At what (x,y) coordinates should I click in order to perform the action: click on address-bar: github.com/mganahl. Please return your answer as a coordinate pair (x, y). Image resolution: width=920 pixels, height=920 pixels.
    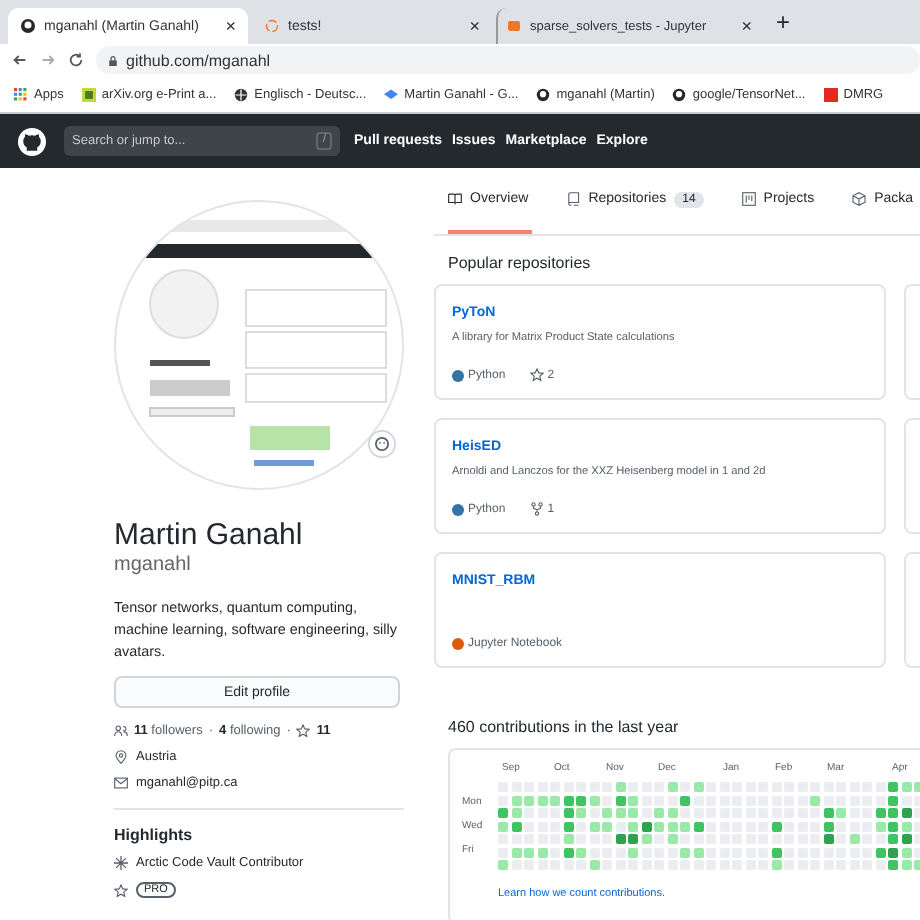
    Looking at the image, I should click on (508, 60).